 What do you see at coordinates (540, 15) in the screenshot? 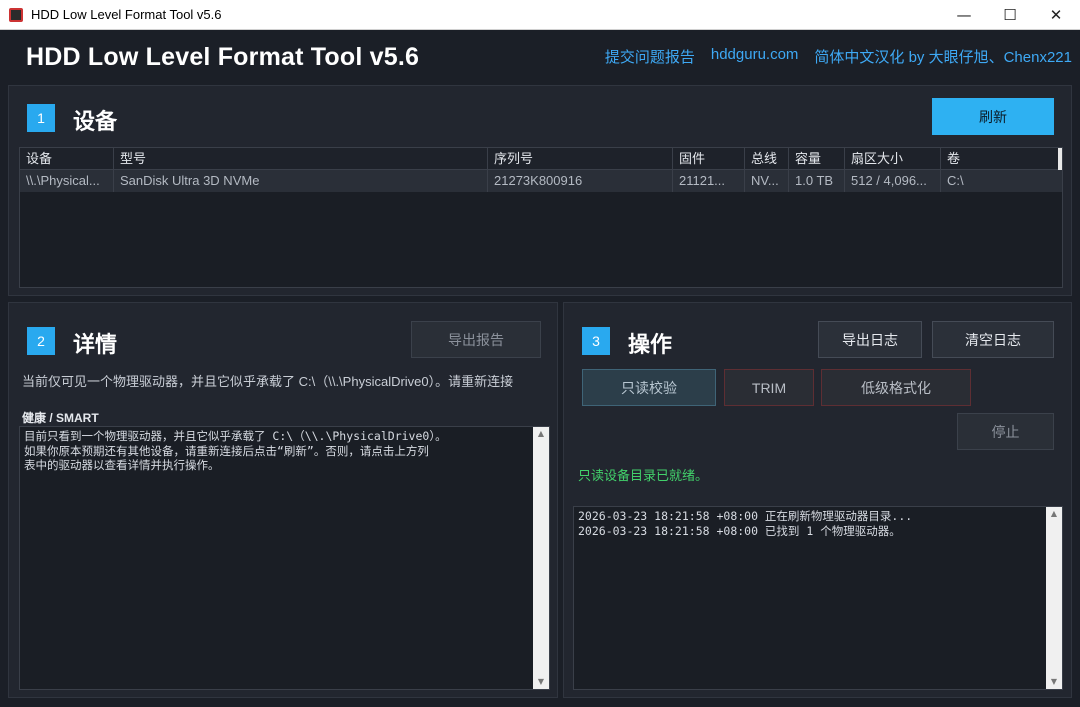
I see `window-titlebar: HDD Low Level Format Tool v5.6 — ☐ ✕` at bounding box center [540, 15].